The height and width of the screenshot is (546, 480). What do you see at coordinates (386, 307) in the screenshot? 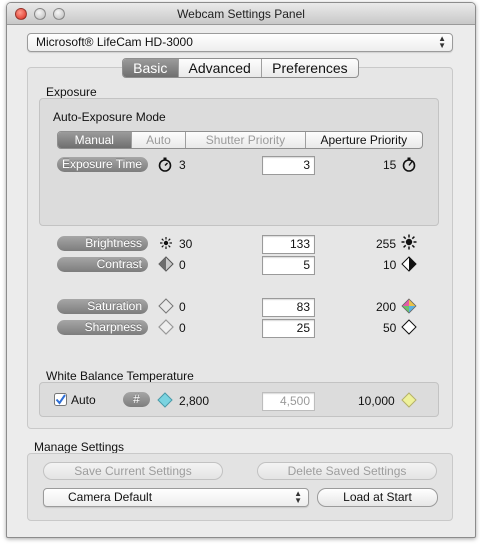
I see `saturation-max: 200` at bounding box center [386, 307].